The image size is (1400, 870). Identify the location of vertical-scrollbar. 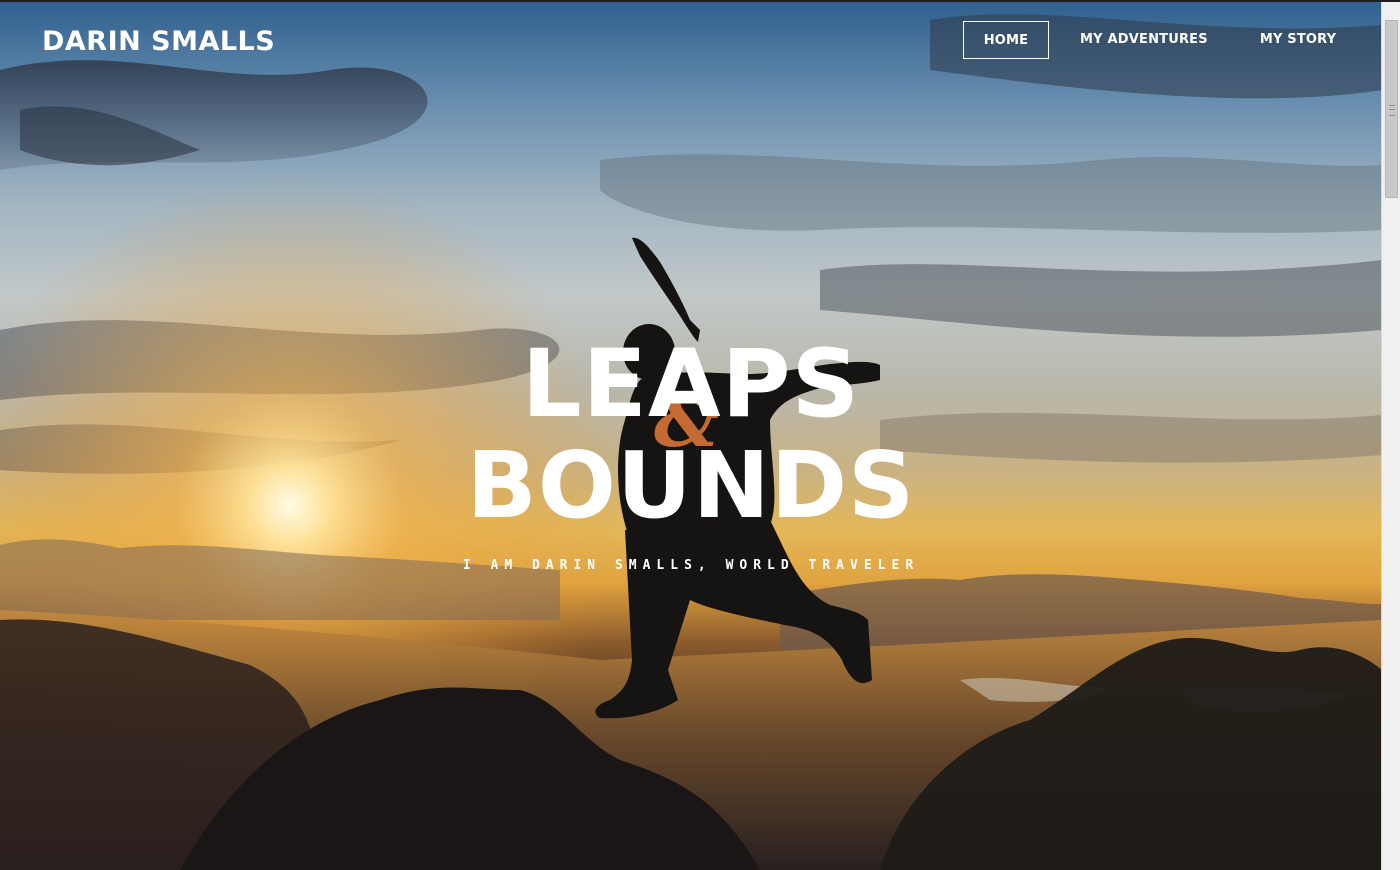
(1390, 435).